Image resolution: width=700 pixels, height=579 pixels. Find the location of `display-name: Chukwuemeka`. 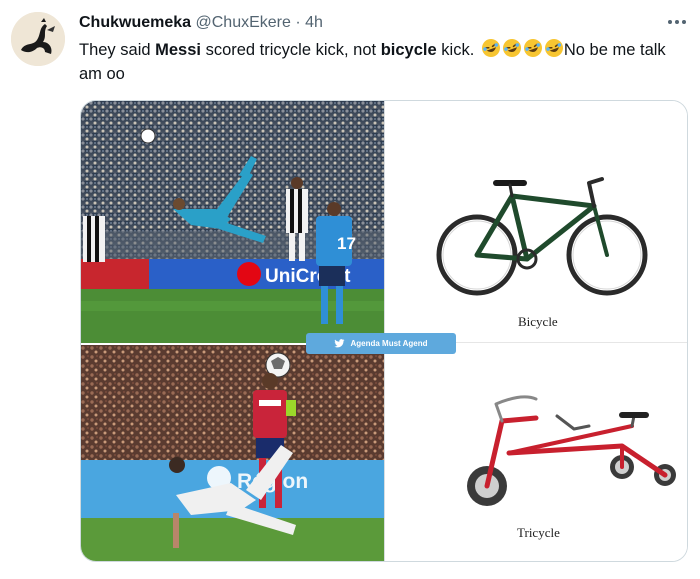

display-name: Chukwuemeka is located at coordinates (135, 22).